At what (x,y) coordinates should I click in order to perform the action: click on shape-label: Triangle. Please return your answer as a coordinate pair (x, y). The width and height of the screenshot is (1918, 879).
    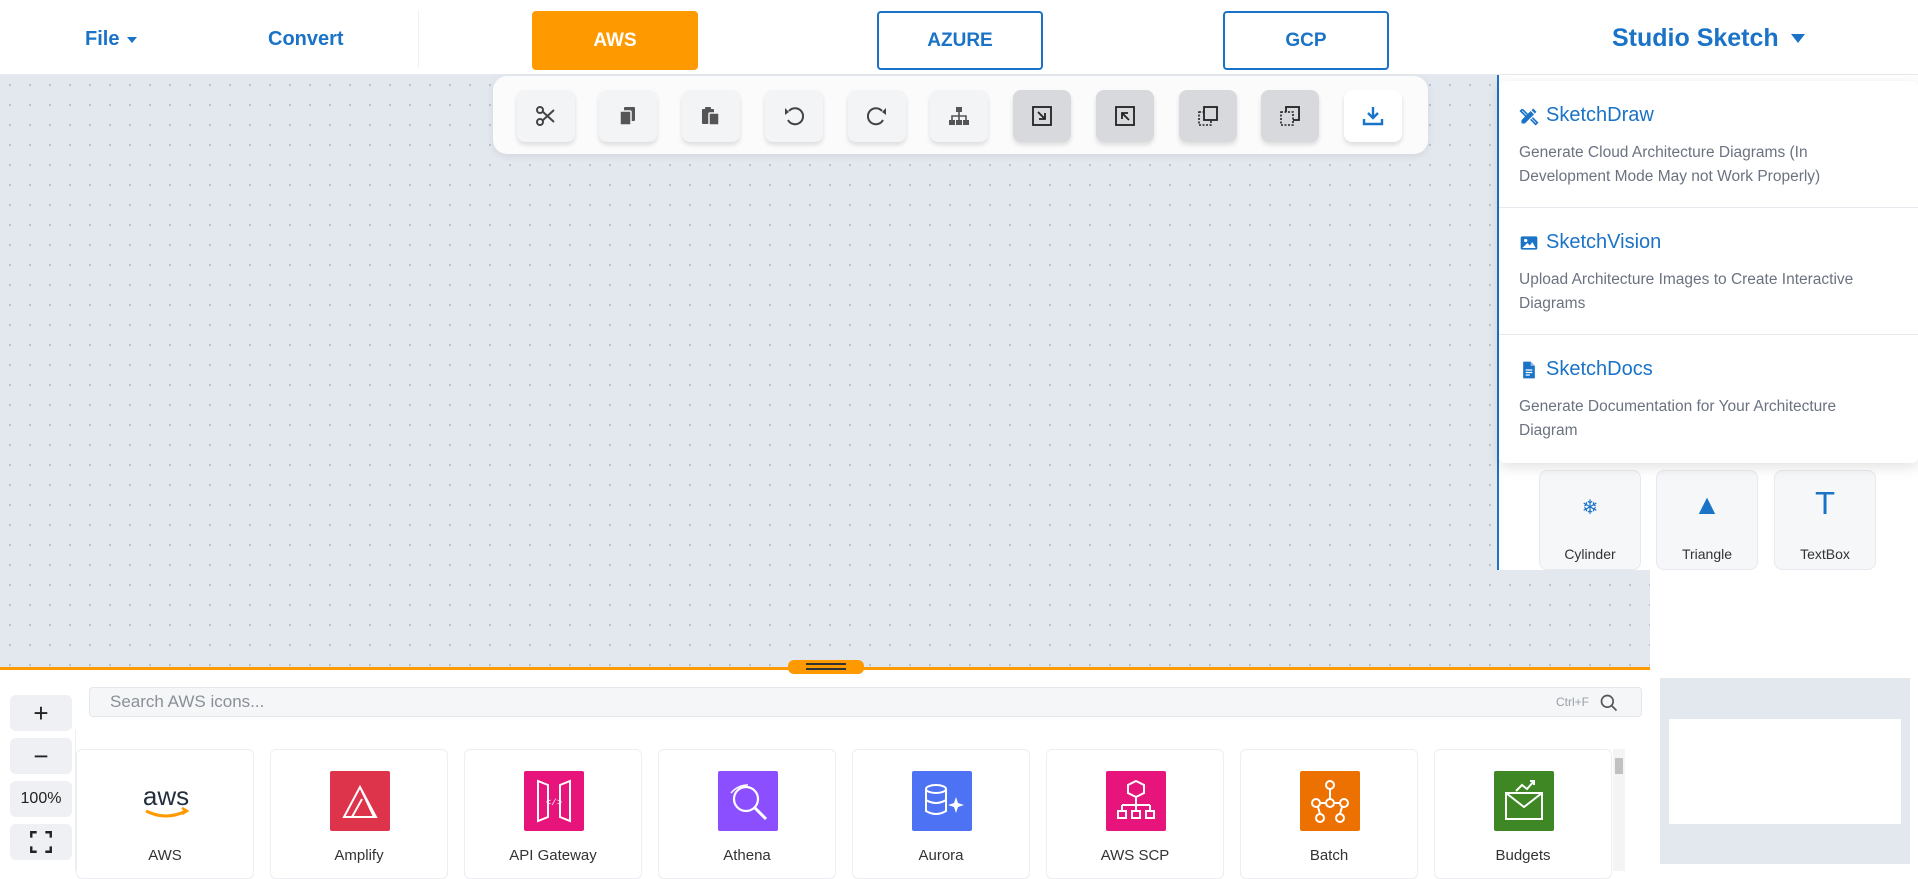
    Looking at the image, I should click on (1707, 554).